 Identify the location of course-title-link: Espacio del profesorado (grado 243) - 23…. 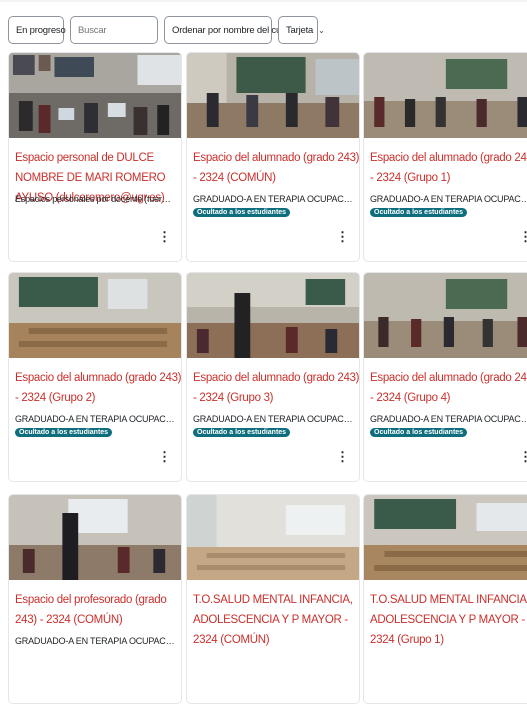
(98, 610).